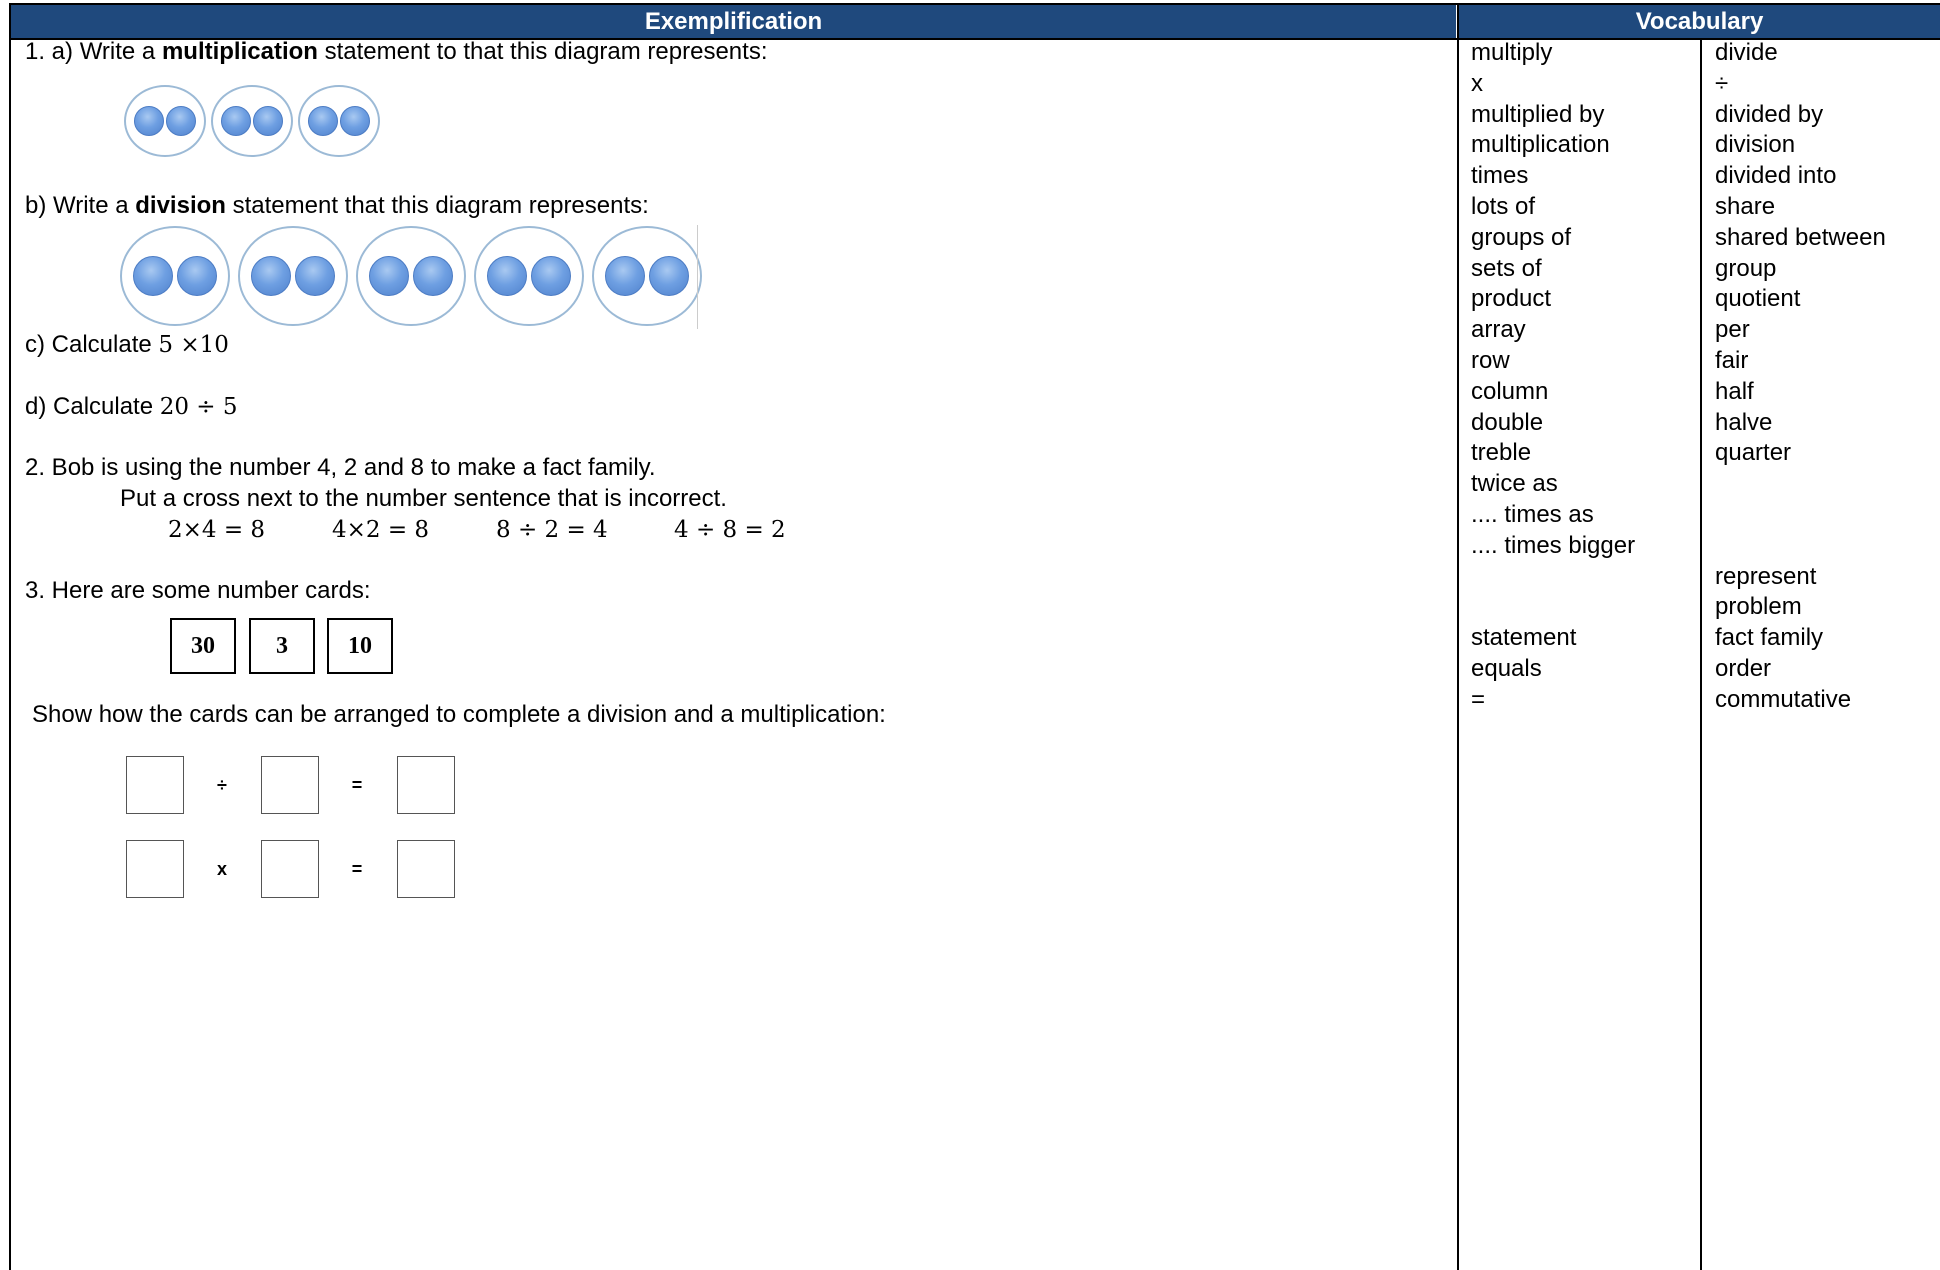  I want to click on vocab-term: represent, so click(1766, 576).